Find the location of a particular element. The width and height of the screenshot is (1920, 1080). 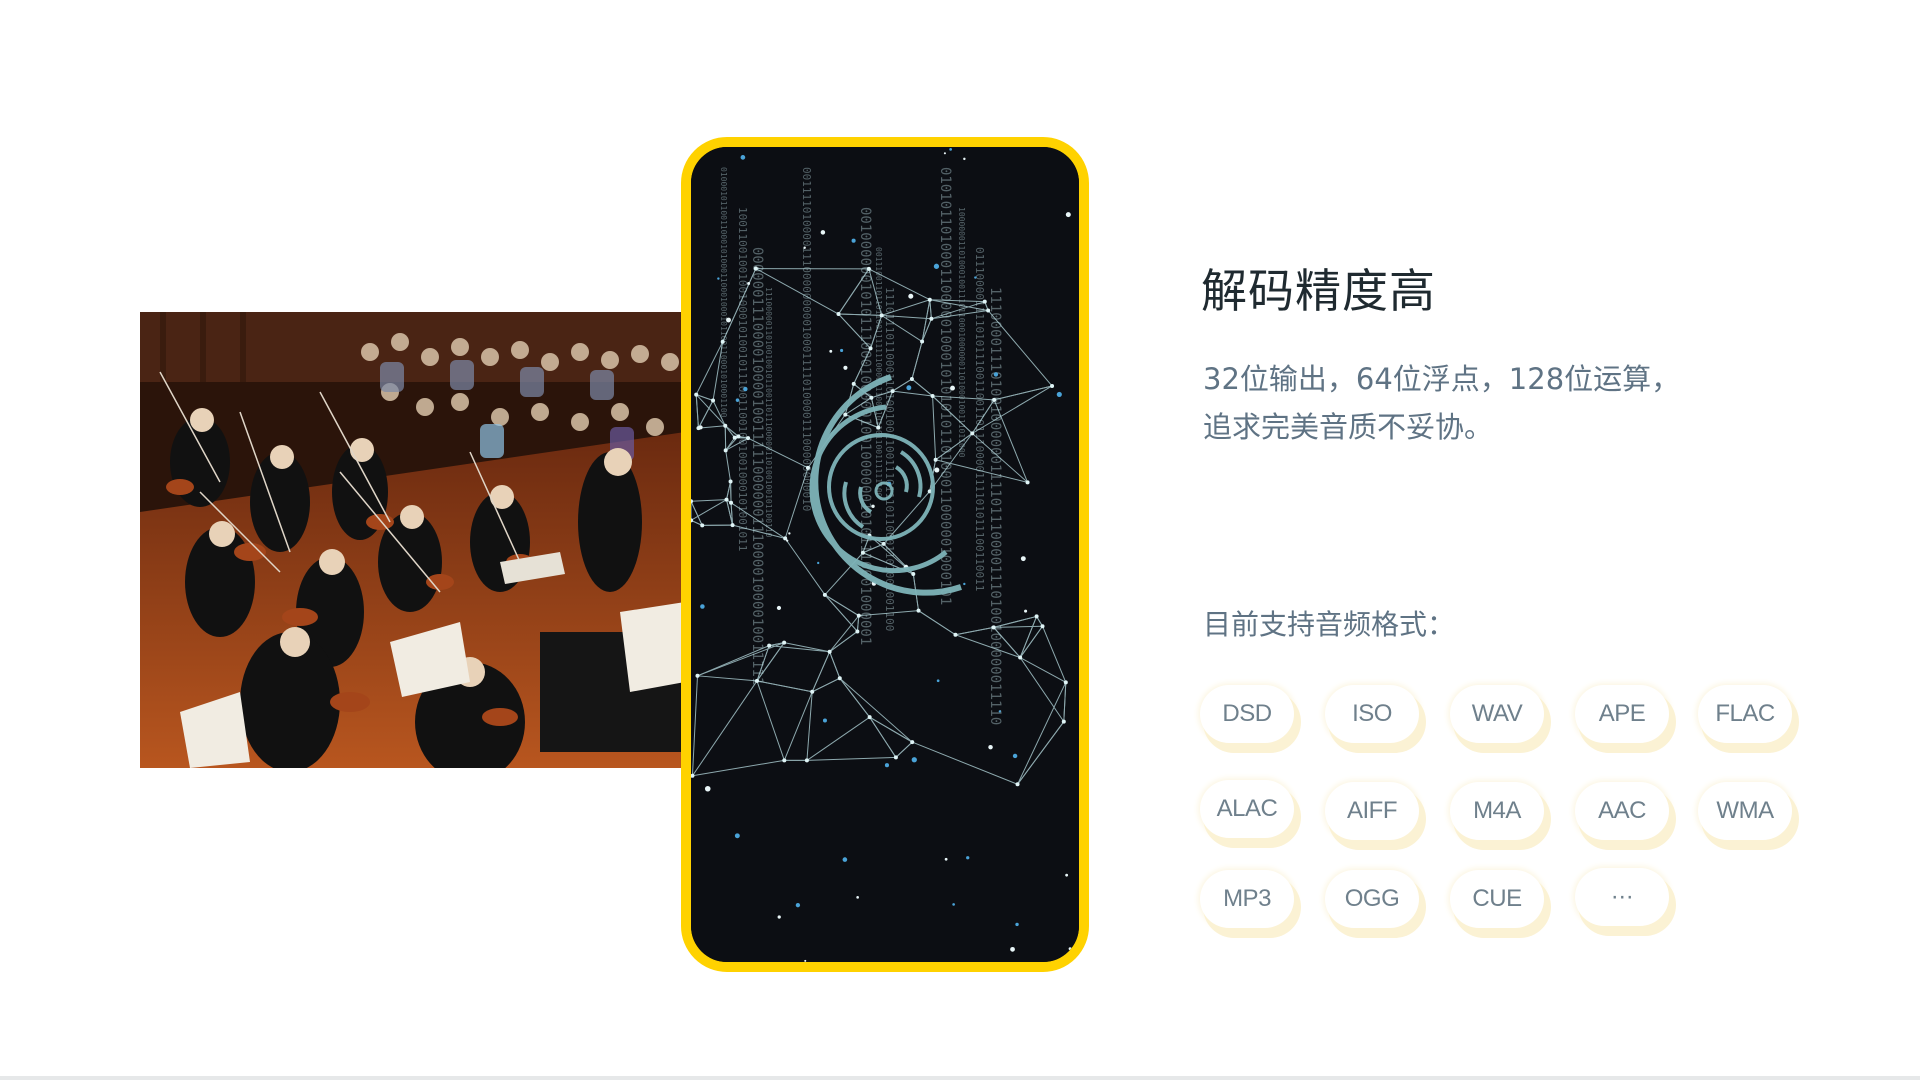

format-pill-dsd: DSD is located at coordinates (1247, 714).